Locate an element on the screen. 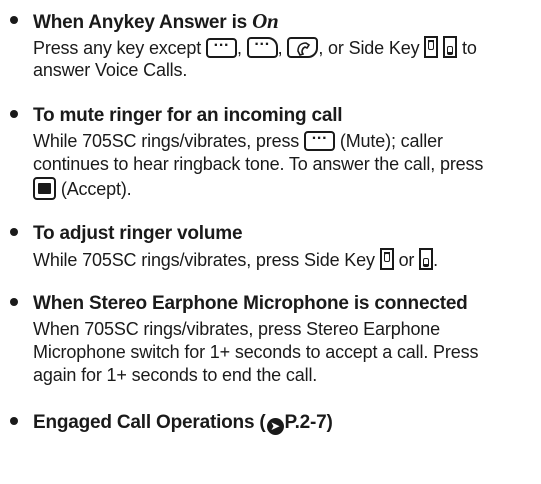 This screenshot has width=541, height=484. body-text: to is located at coordinates (467, 48).